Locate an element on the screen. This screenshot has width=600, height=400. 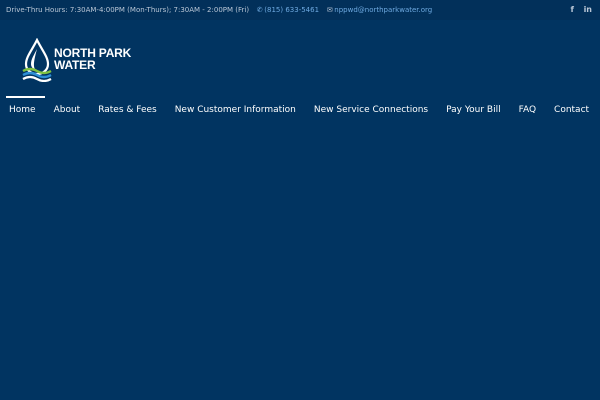
nav-contact: Contact is located at coordinates (571, 110).